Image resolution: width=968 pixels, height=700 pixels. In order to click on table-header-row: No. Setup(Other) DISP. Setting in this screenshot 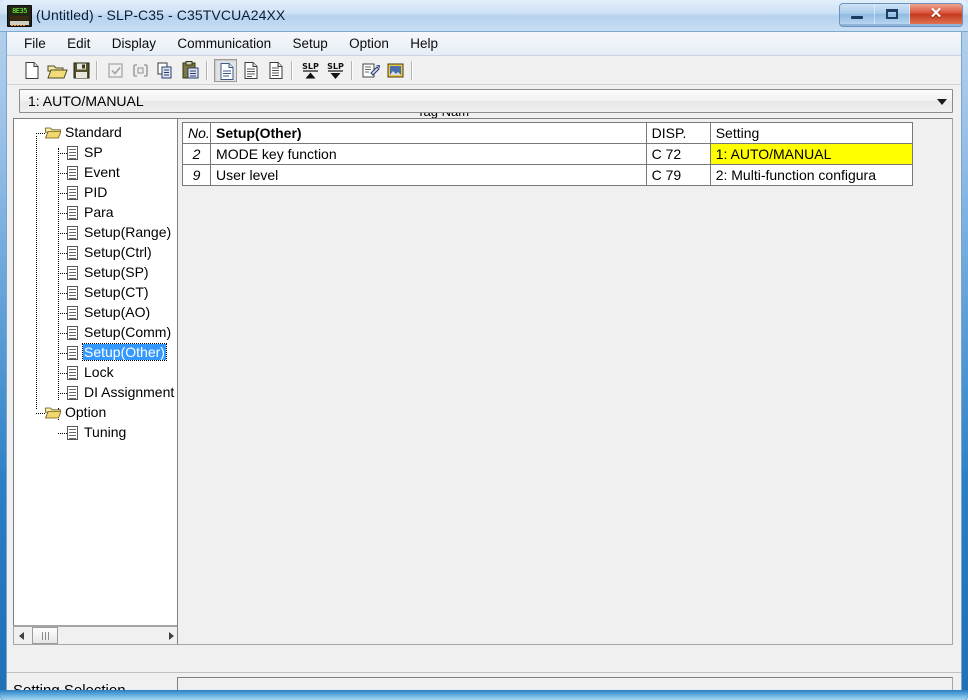, I will do `click(547, 133)`.